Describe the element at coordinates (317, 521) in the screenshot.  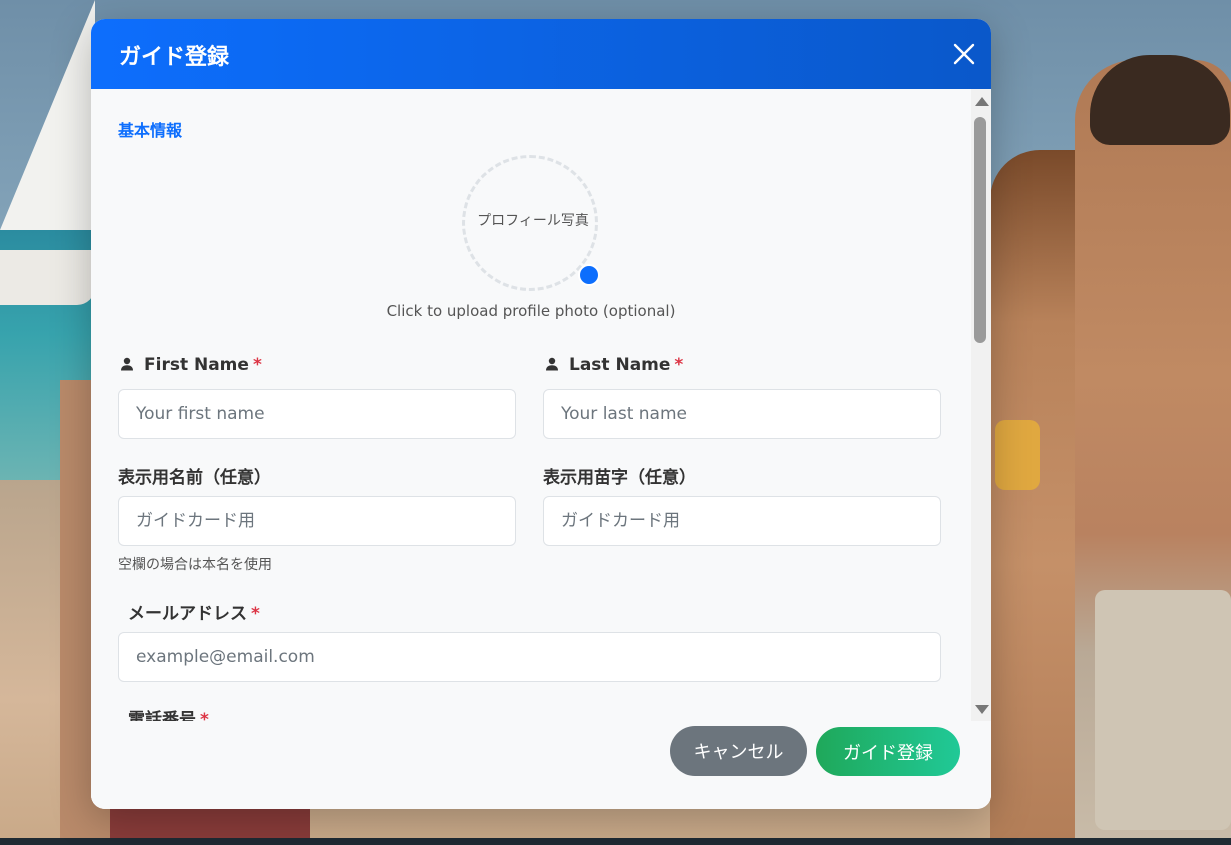
I see `display-first-name-input` at that location.